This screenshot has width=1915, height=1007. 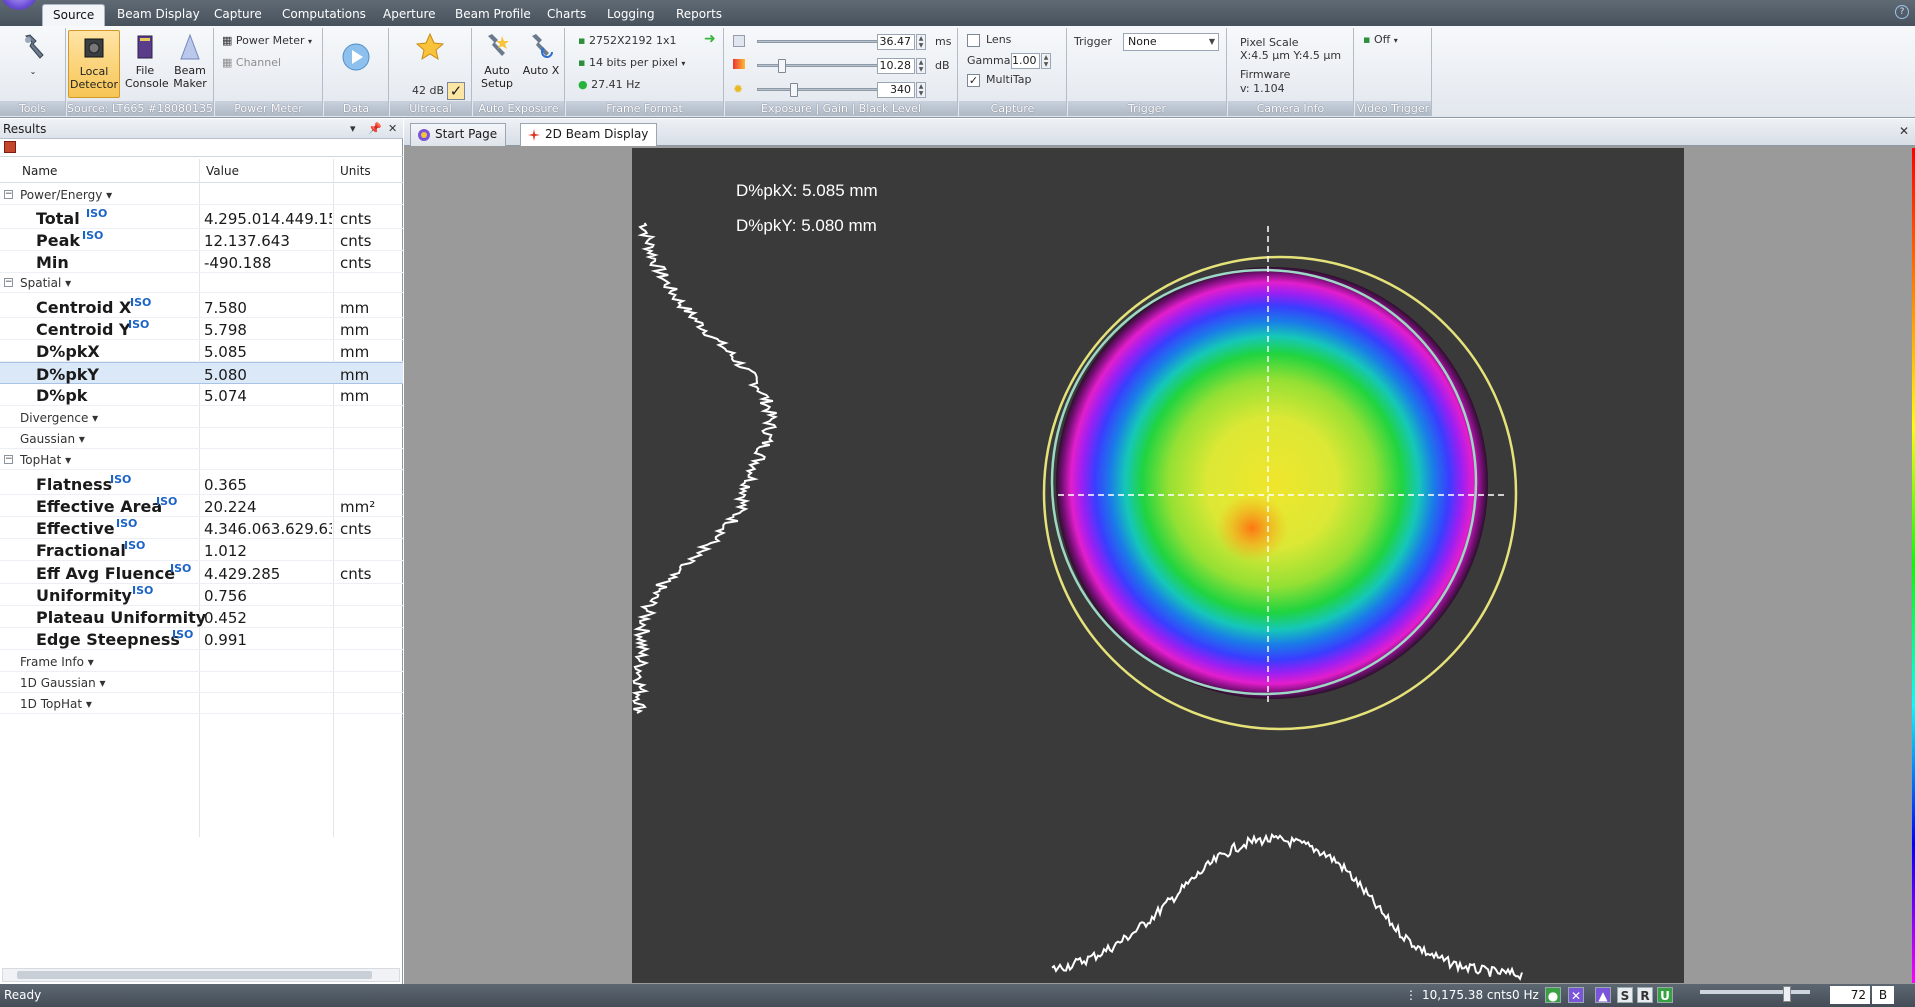 I want to click on col-value: Value, so click(x=222, y=171).